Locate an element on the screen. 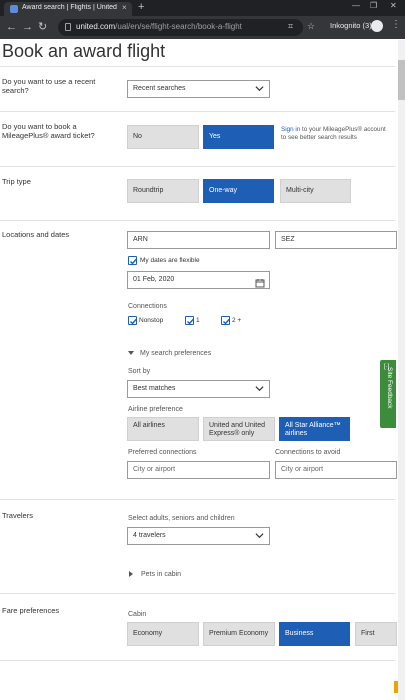 This screenshot has width=405, height=700. award-no-option: No is located at coordinates (163, 137).